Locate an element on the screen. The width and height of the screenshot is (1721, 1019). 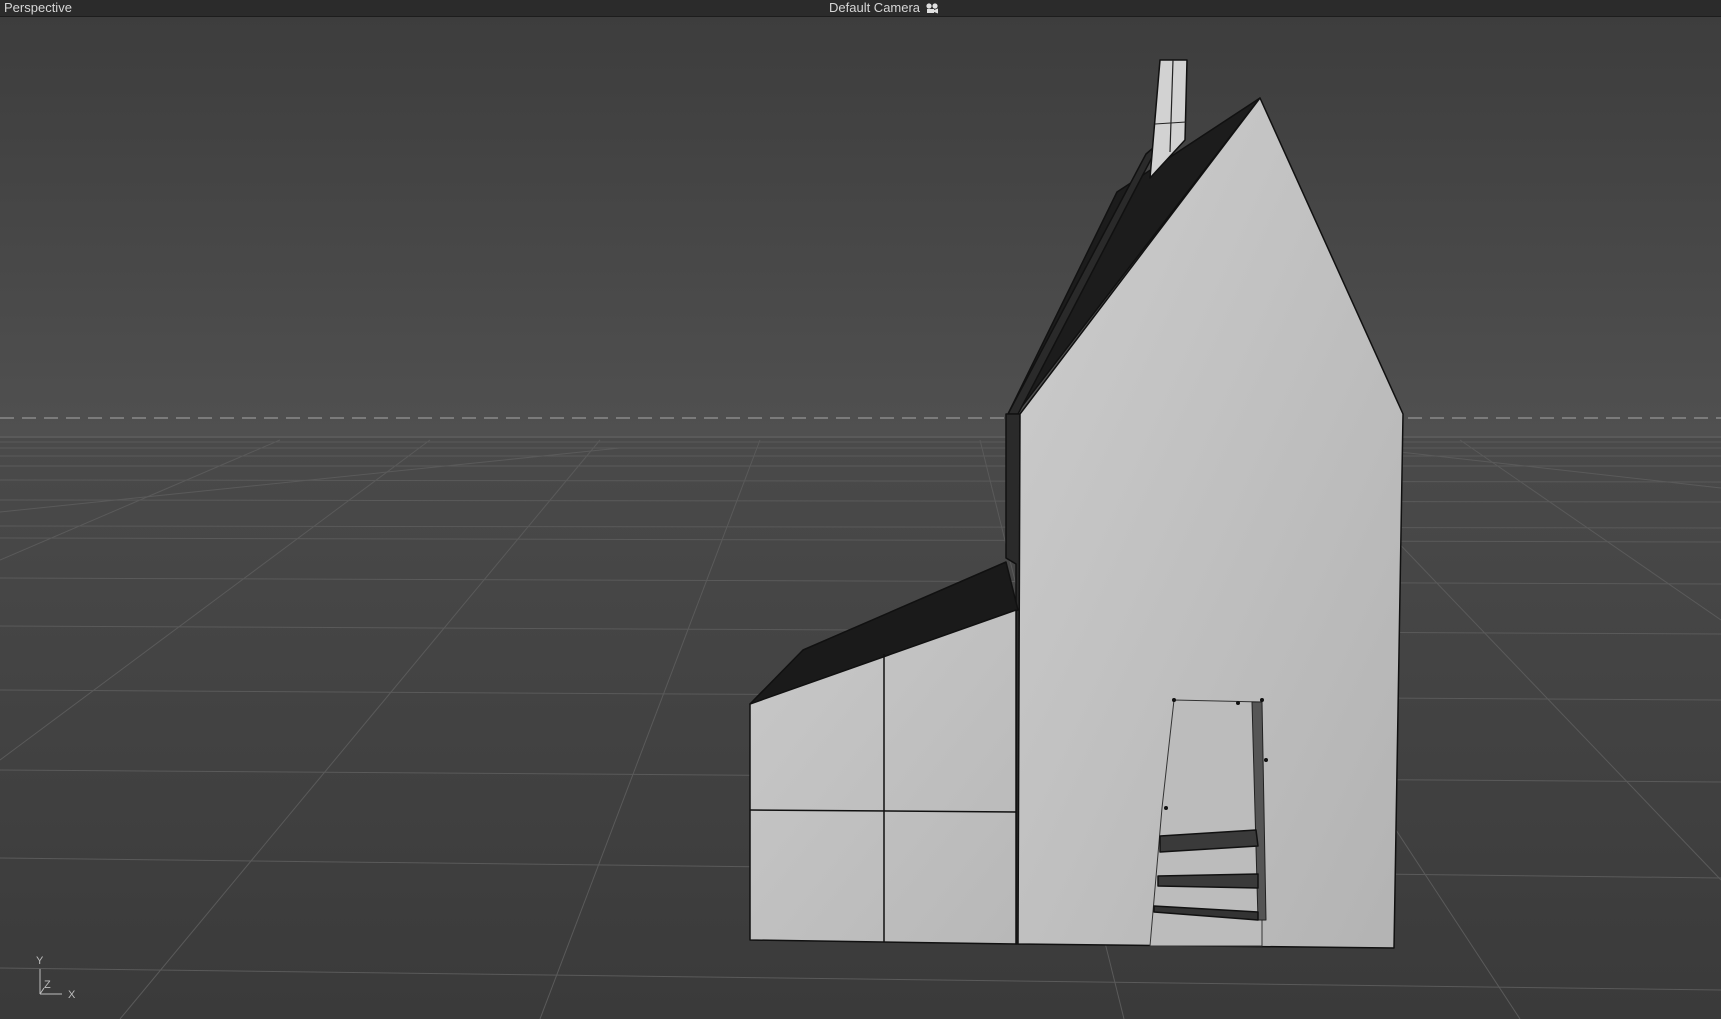
camera-icon is located at coordinates (932, 8).